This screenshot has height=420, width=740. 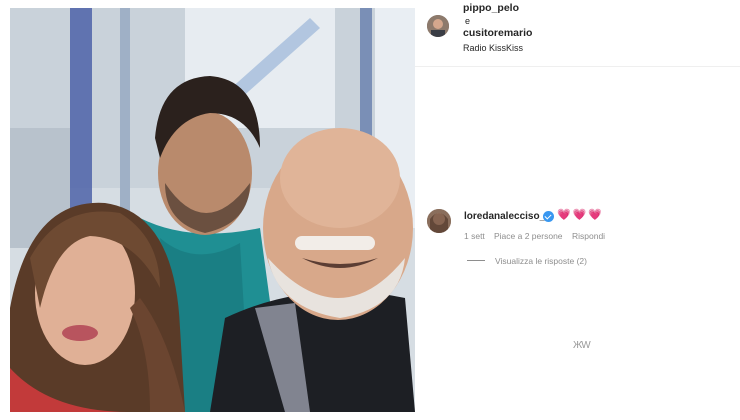 I want to click on author-avatar-image, so click(x=438, y=26).